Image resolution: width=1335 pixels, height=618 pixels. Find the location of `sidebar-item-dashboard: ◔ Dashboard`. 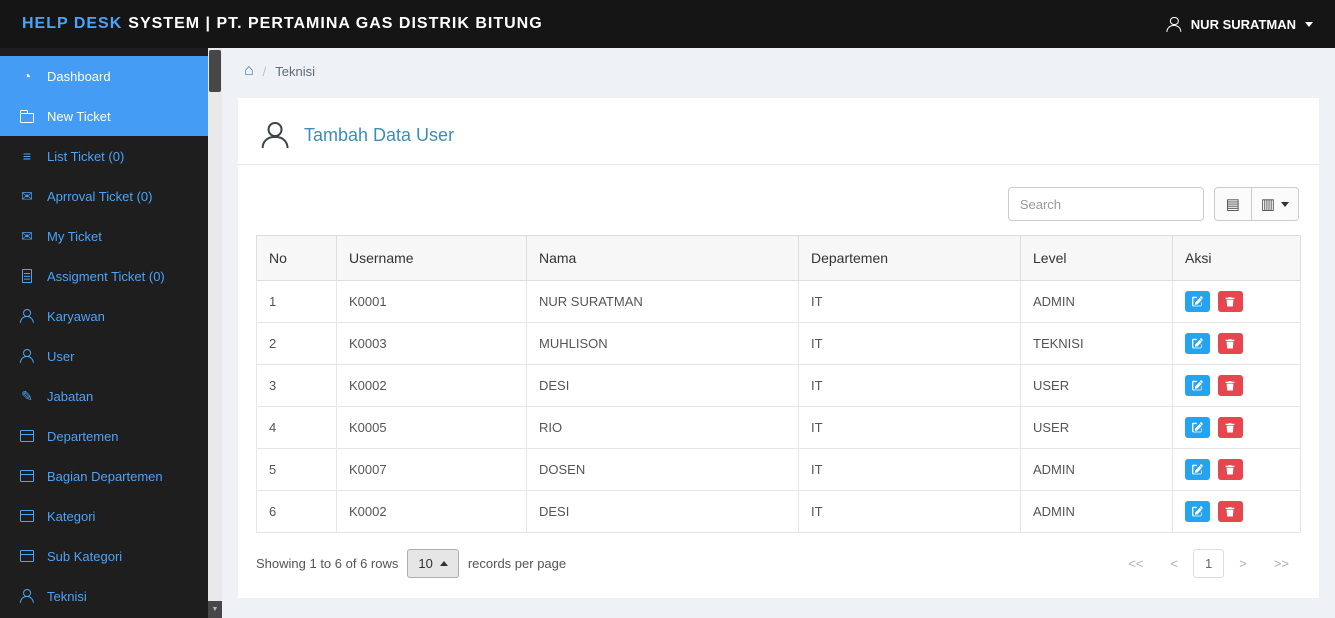

sidebar-item-dashboard: ◔ Dashboard is located at coordinates (104, 76).